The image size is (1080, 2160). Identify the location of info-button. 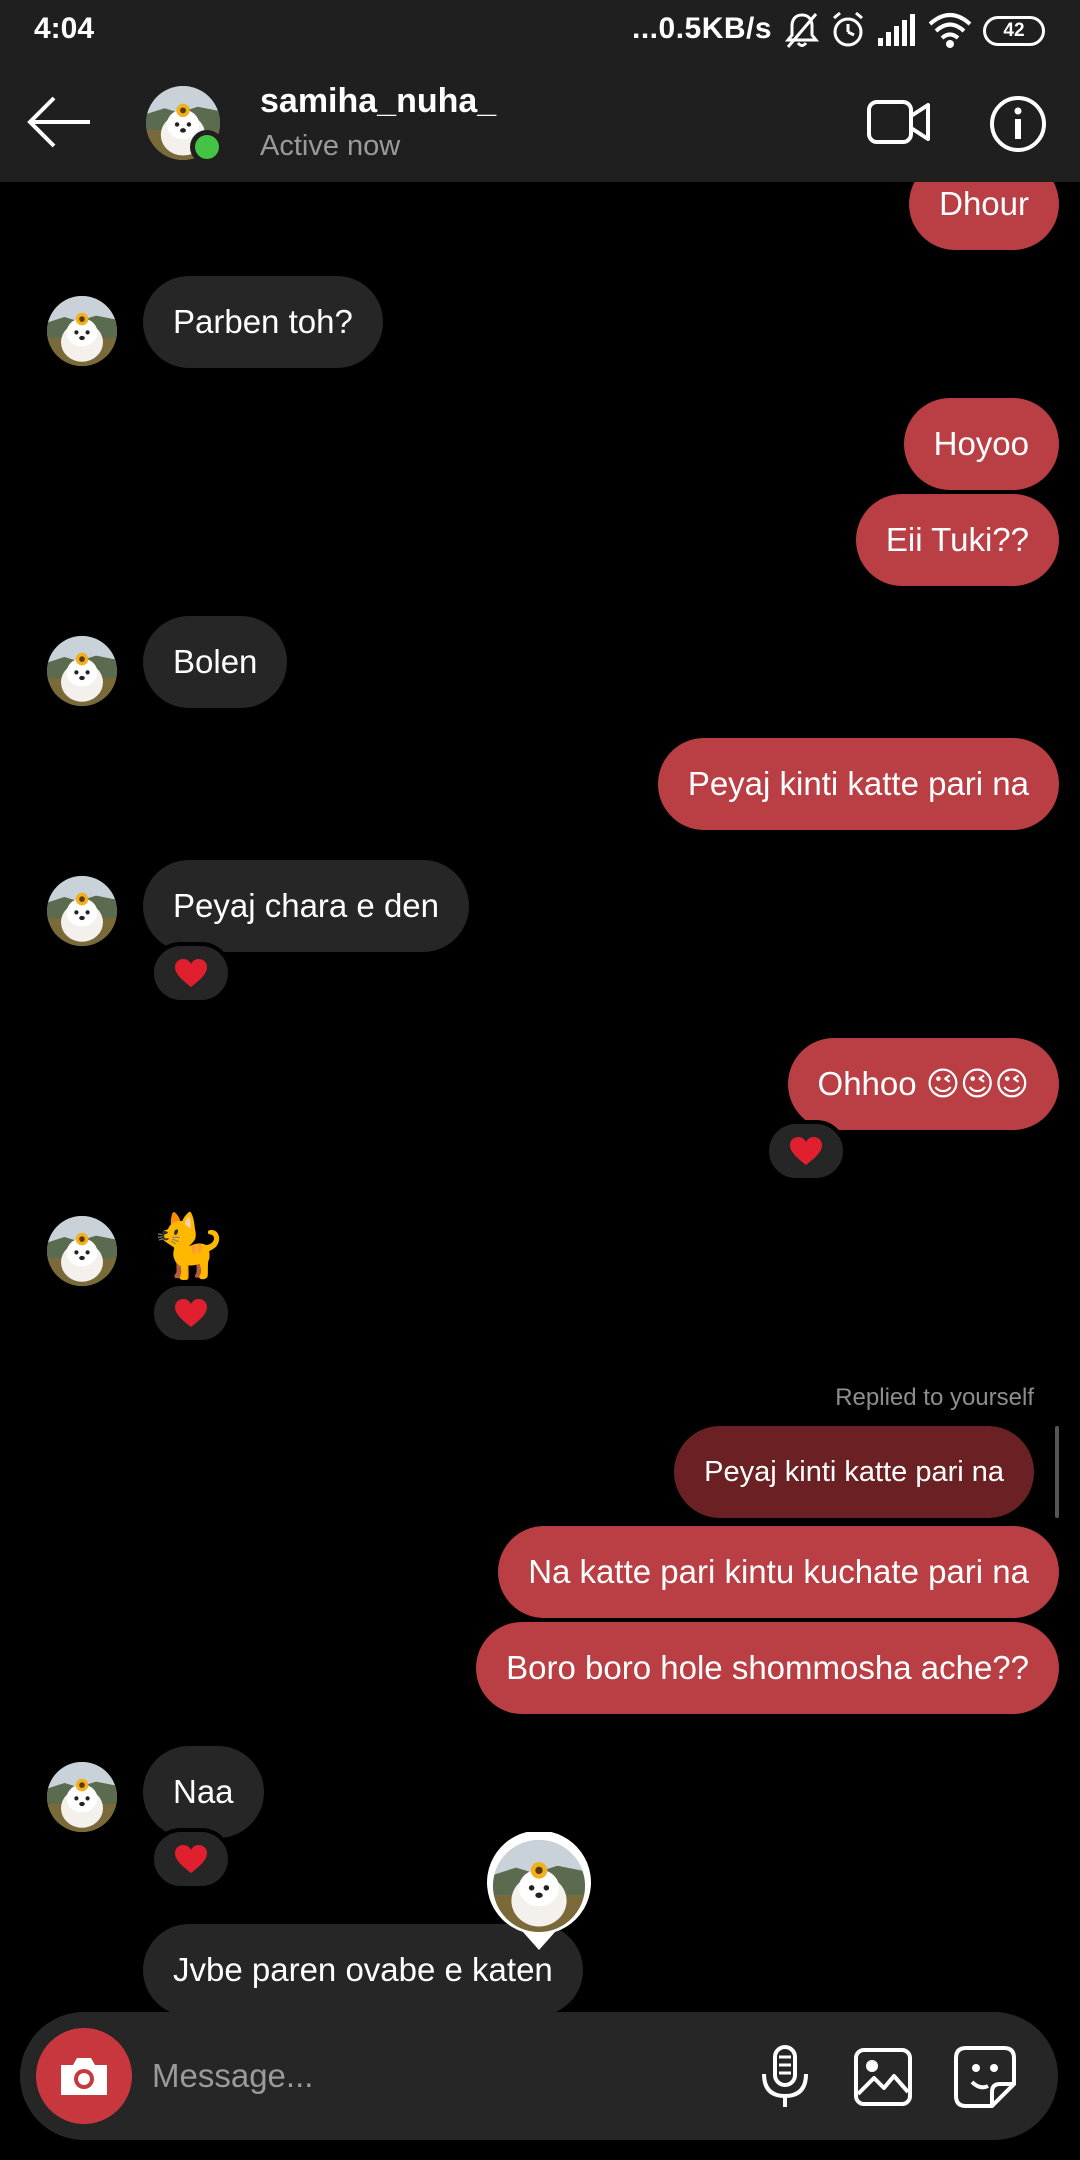
(1018, 124).